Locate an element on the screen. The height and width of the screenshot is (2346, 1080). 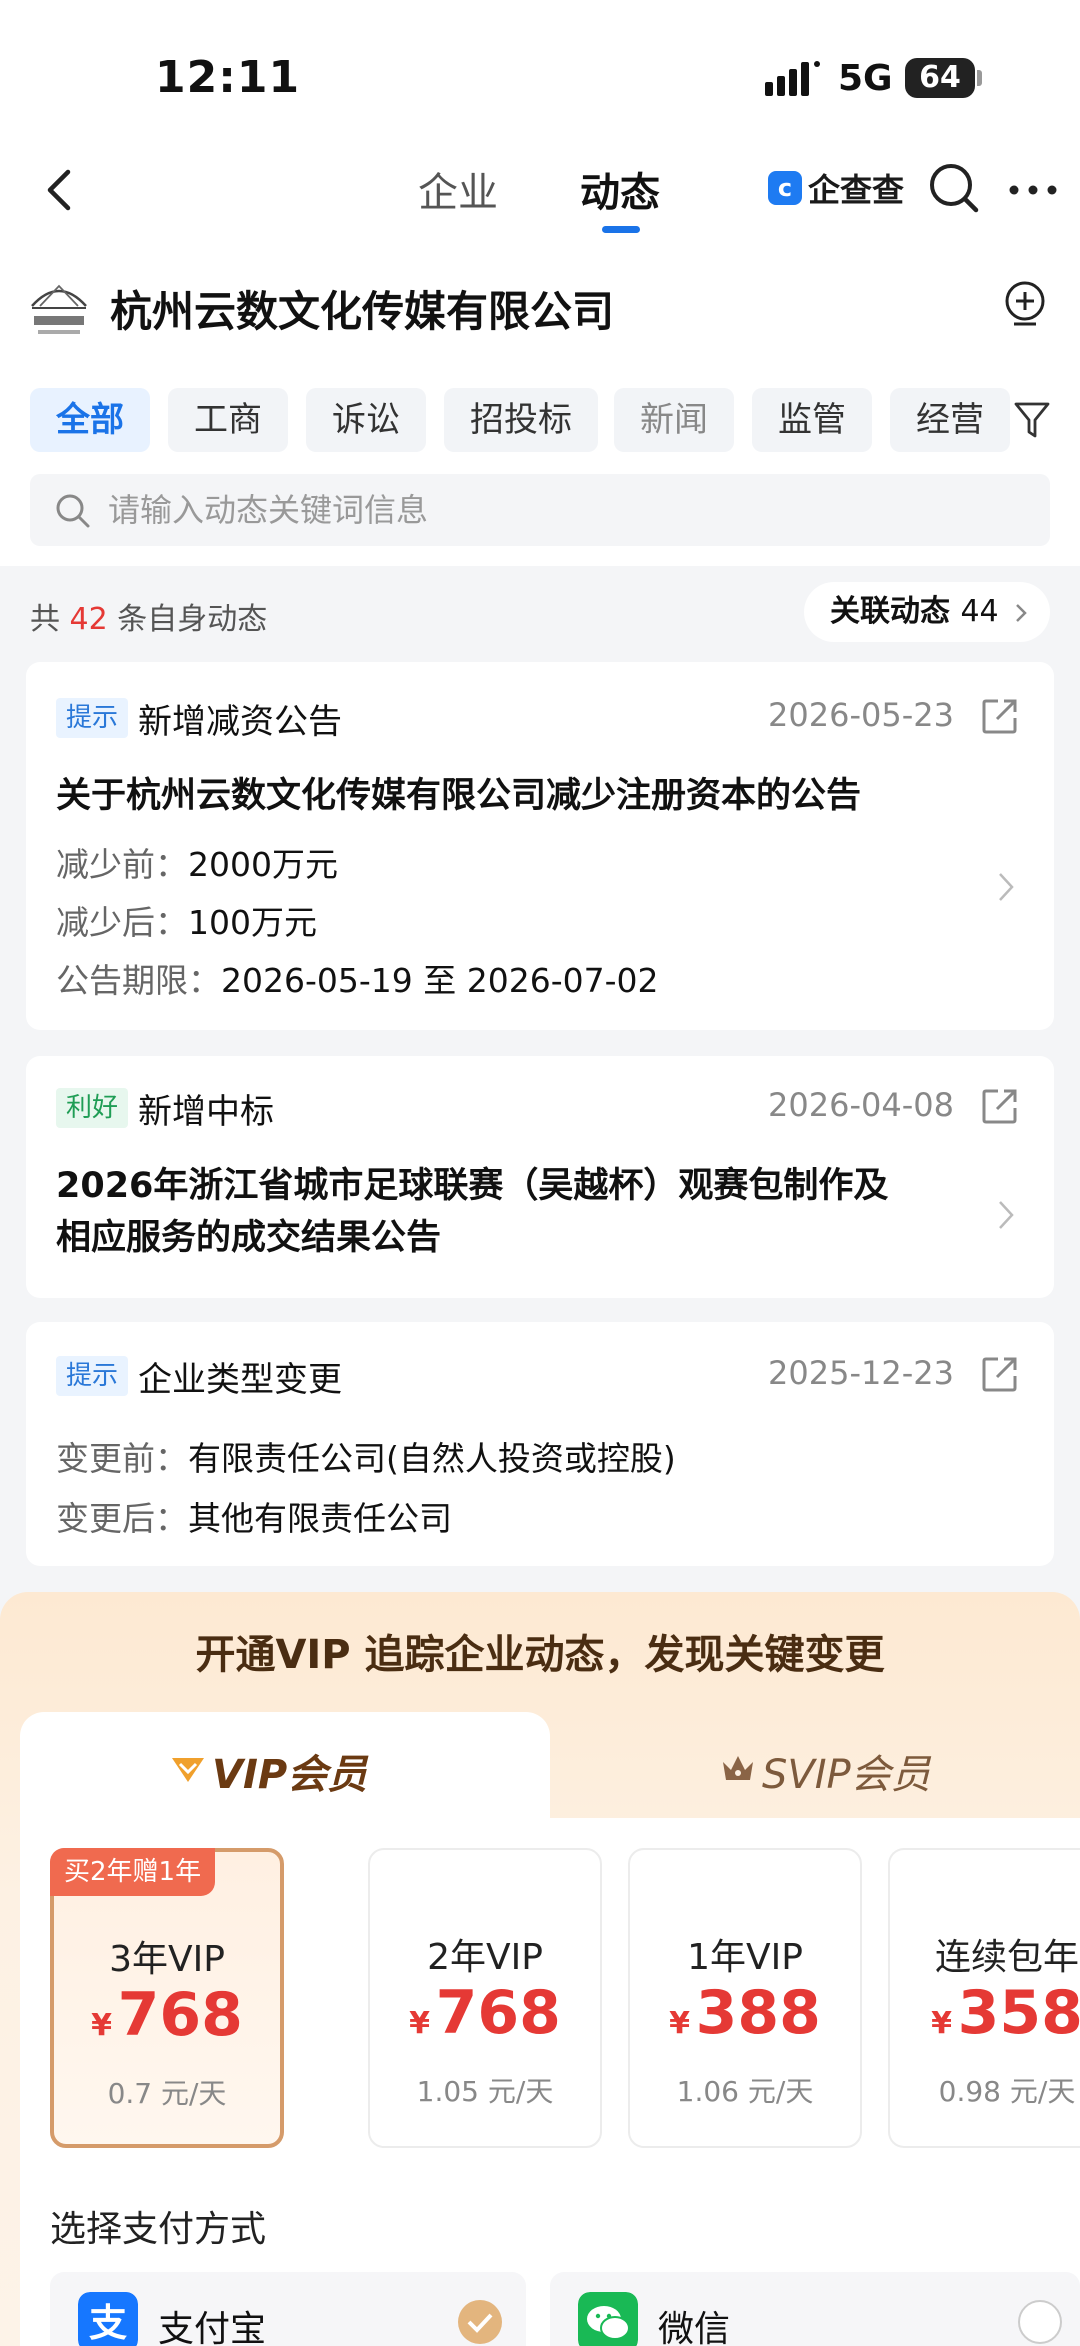
card-field: 变更后：其他有限责任公司 is located at coordinates (254, 1518).